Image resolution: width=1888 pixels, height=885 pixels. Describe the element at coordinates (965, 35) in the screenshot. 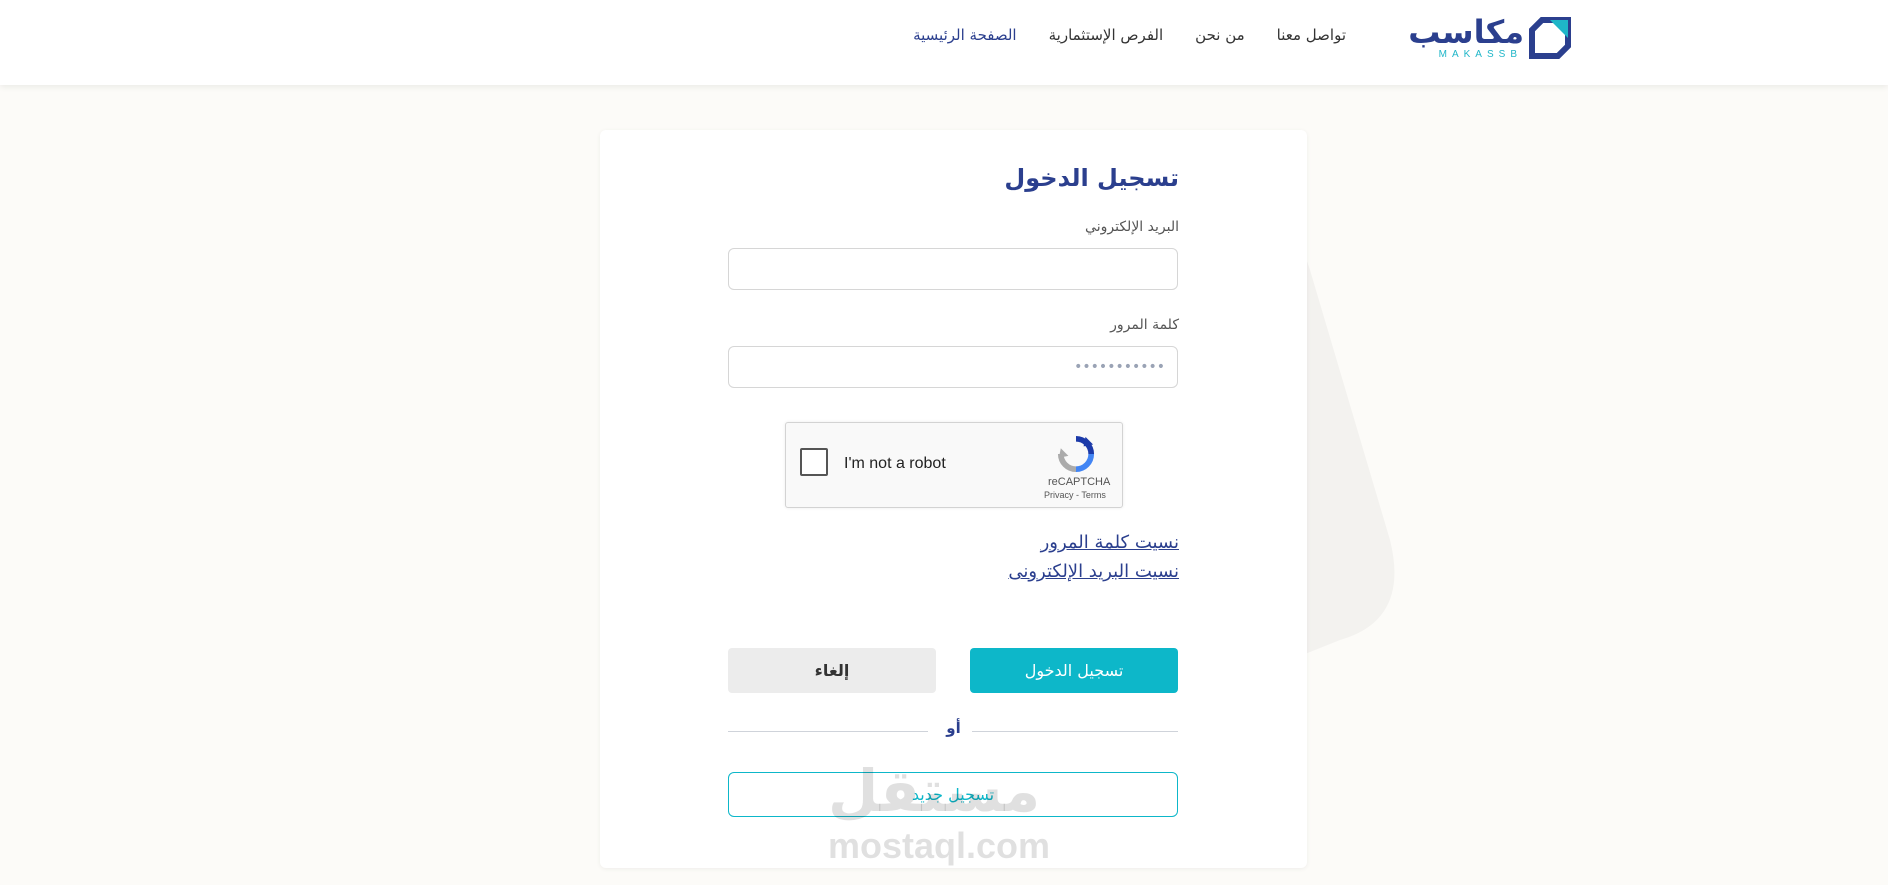

I see `nav-item-home: الصفحة الرئيسية` at that location.